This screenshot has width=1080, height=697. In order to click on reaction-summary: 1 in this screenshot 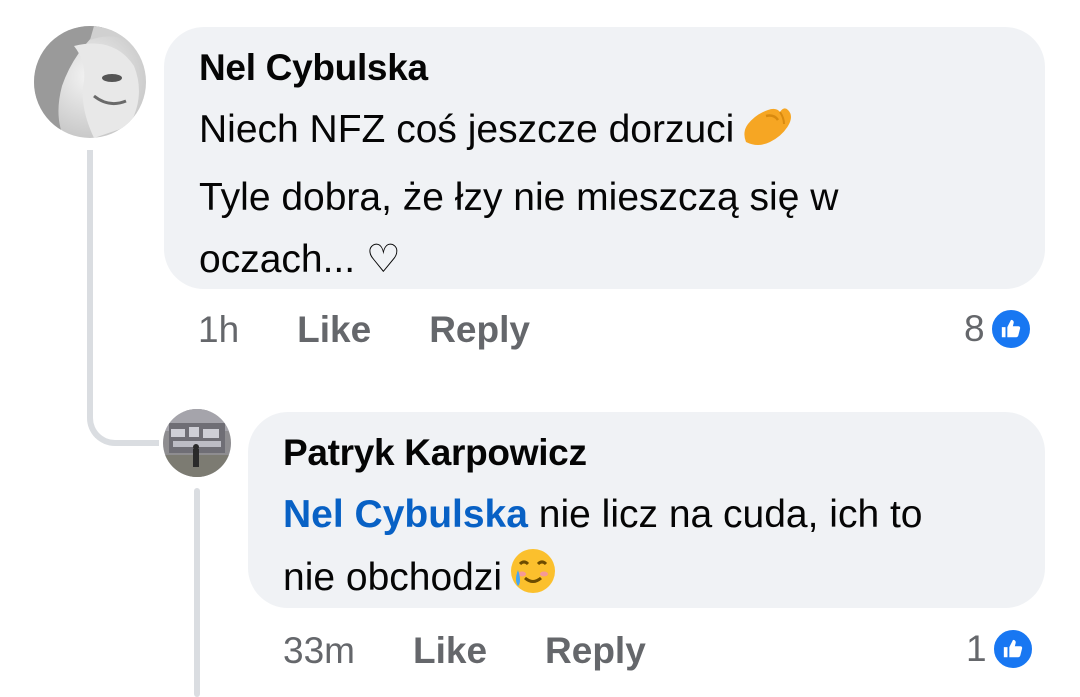, I will do `click(1000, 649)`.